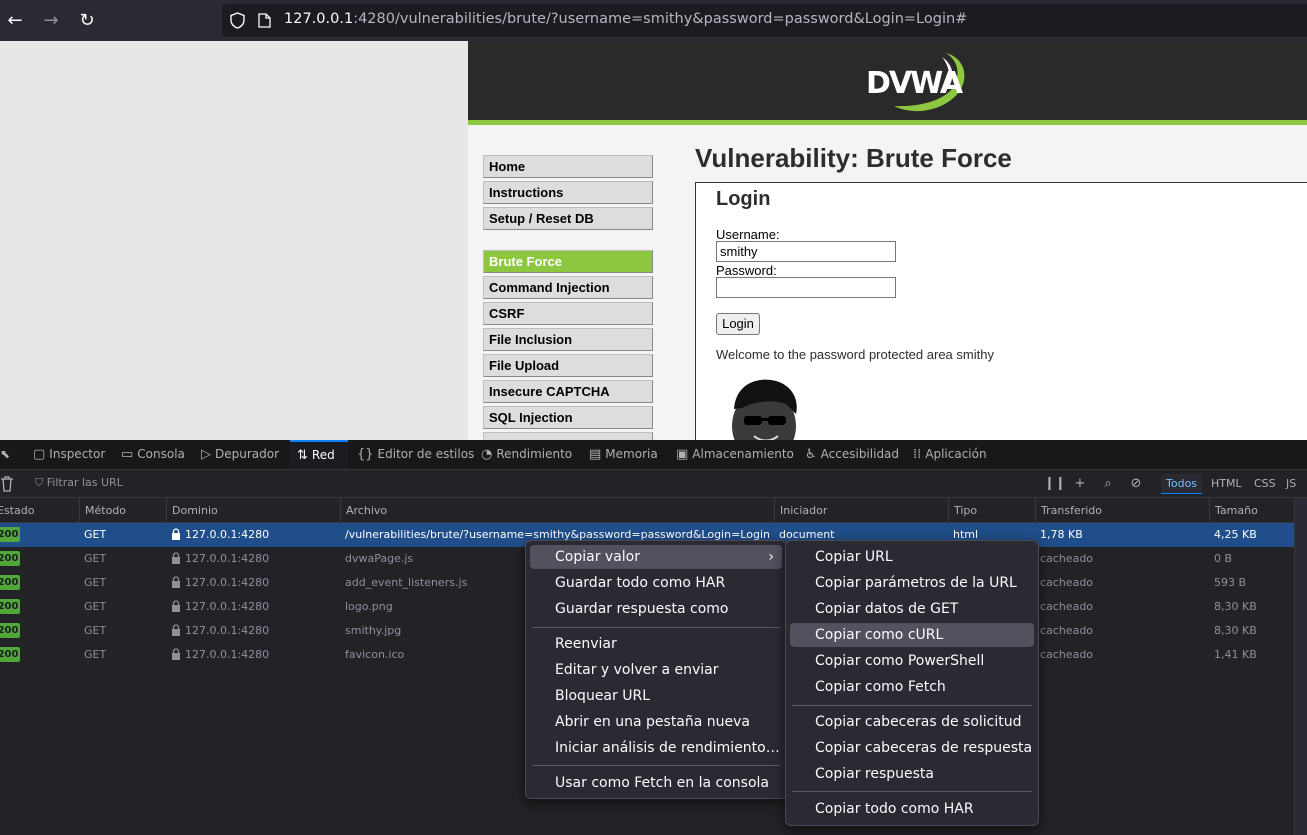  Describe the element at coordinates (912, 722) in the screenshot. I see `submenu-copy-request-headers: Copiar cabeceras de solicitud` at that location.